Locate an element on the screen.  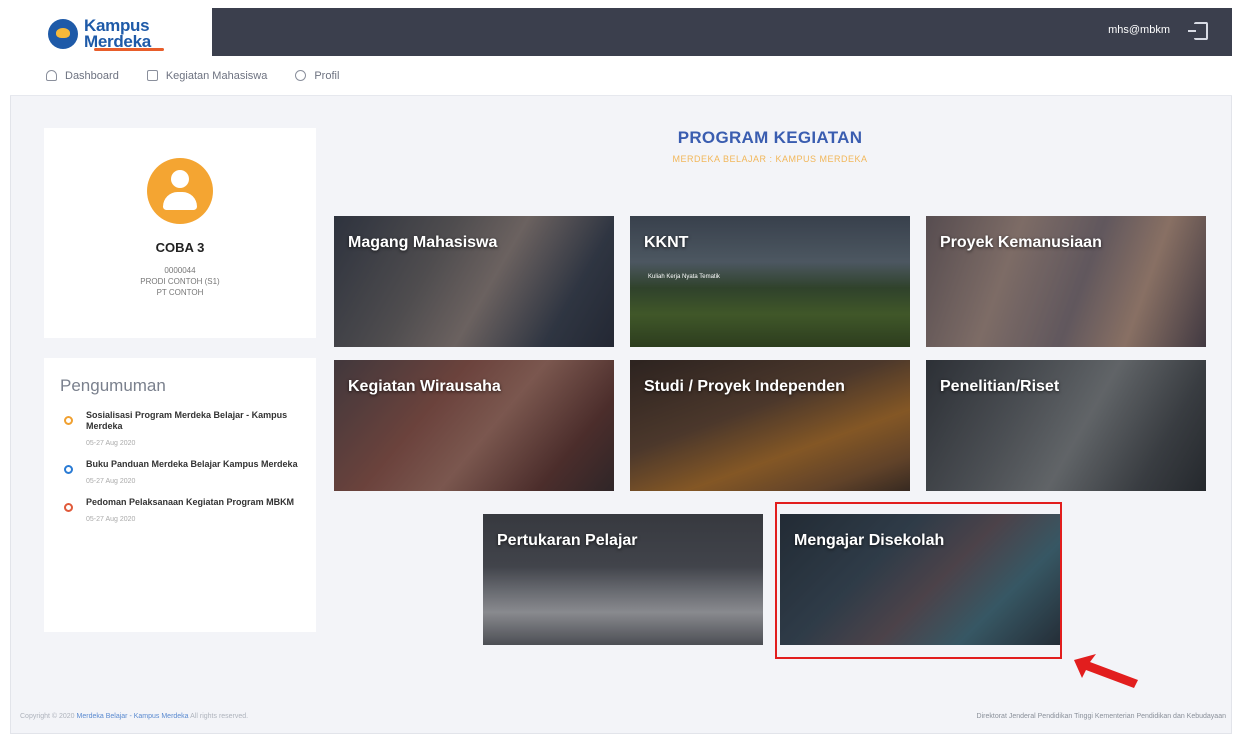
profile-prodi: PRODI CONTOH (S1) is located at coordinates (180, 281).